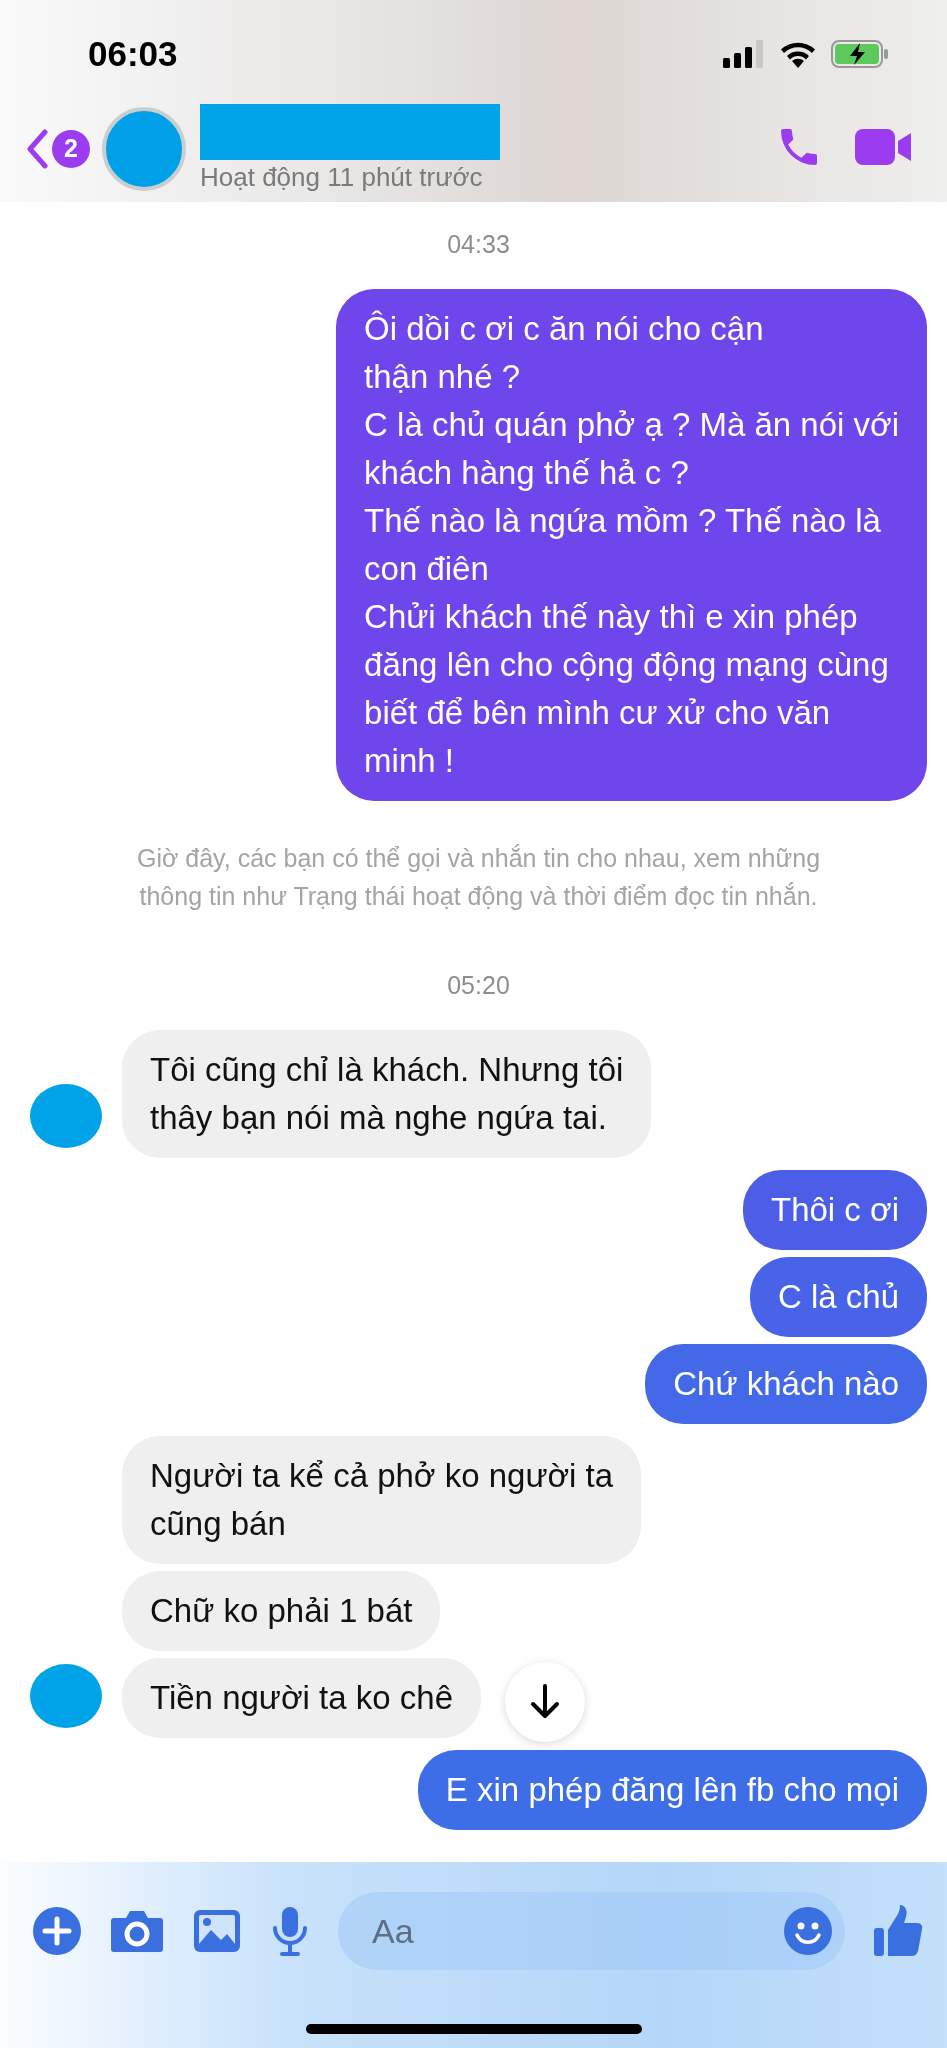  I want to click on unread-badge: 2, so click(71, 148).